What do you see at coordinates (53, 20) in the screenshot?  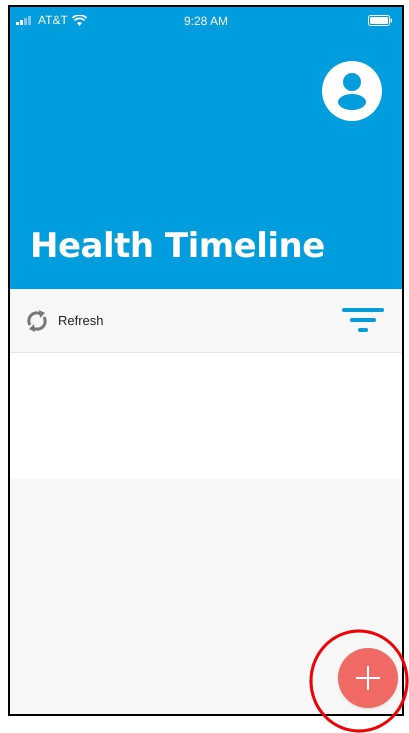 I see `carrier-label: AT&T` at bounding box center [53, 20].